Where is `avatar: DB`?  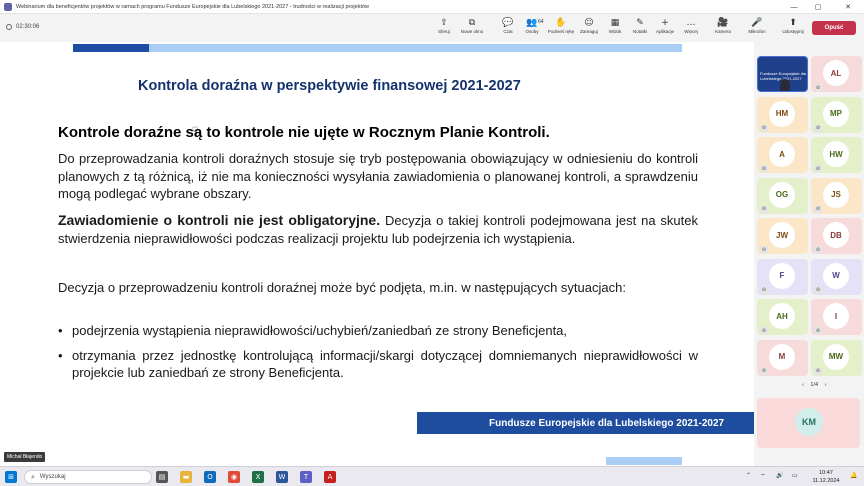
avatar: DB is located at coordinates (836, 235).